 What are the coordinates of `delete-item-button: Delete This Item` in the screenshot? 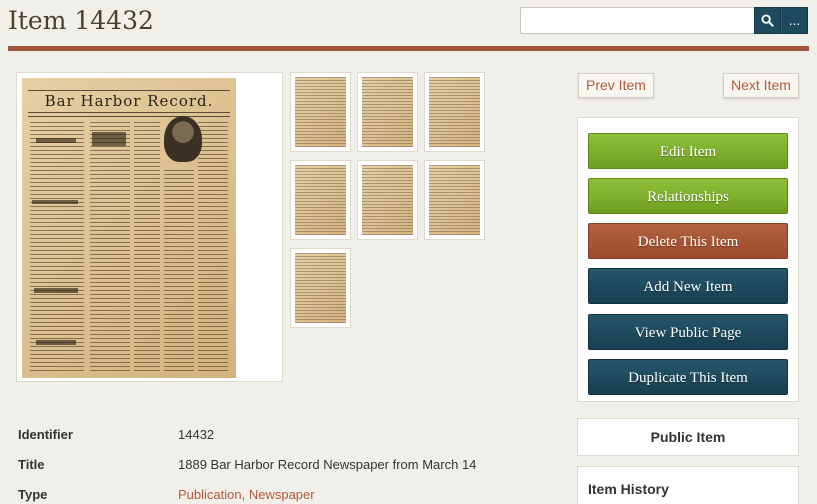 It's located at (688, 241).